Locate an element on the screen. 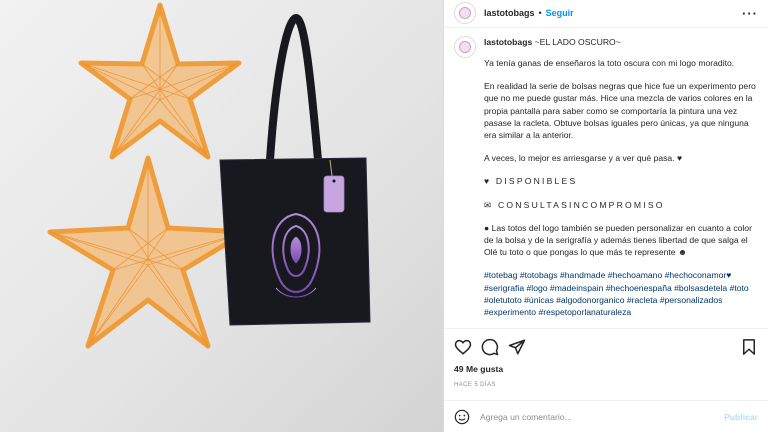  follow-button: Seguir is located at coordinates (560, 13).